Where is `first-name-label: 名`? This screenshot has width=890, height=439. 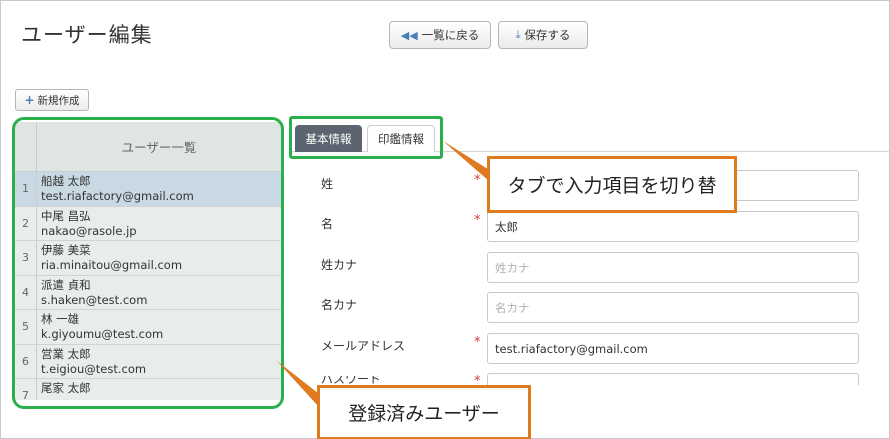 first-name-label: 名 is located at coordinates (327, 224).